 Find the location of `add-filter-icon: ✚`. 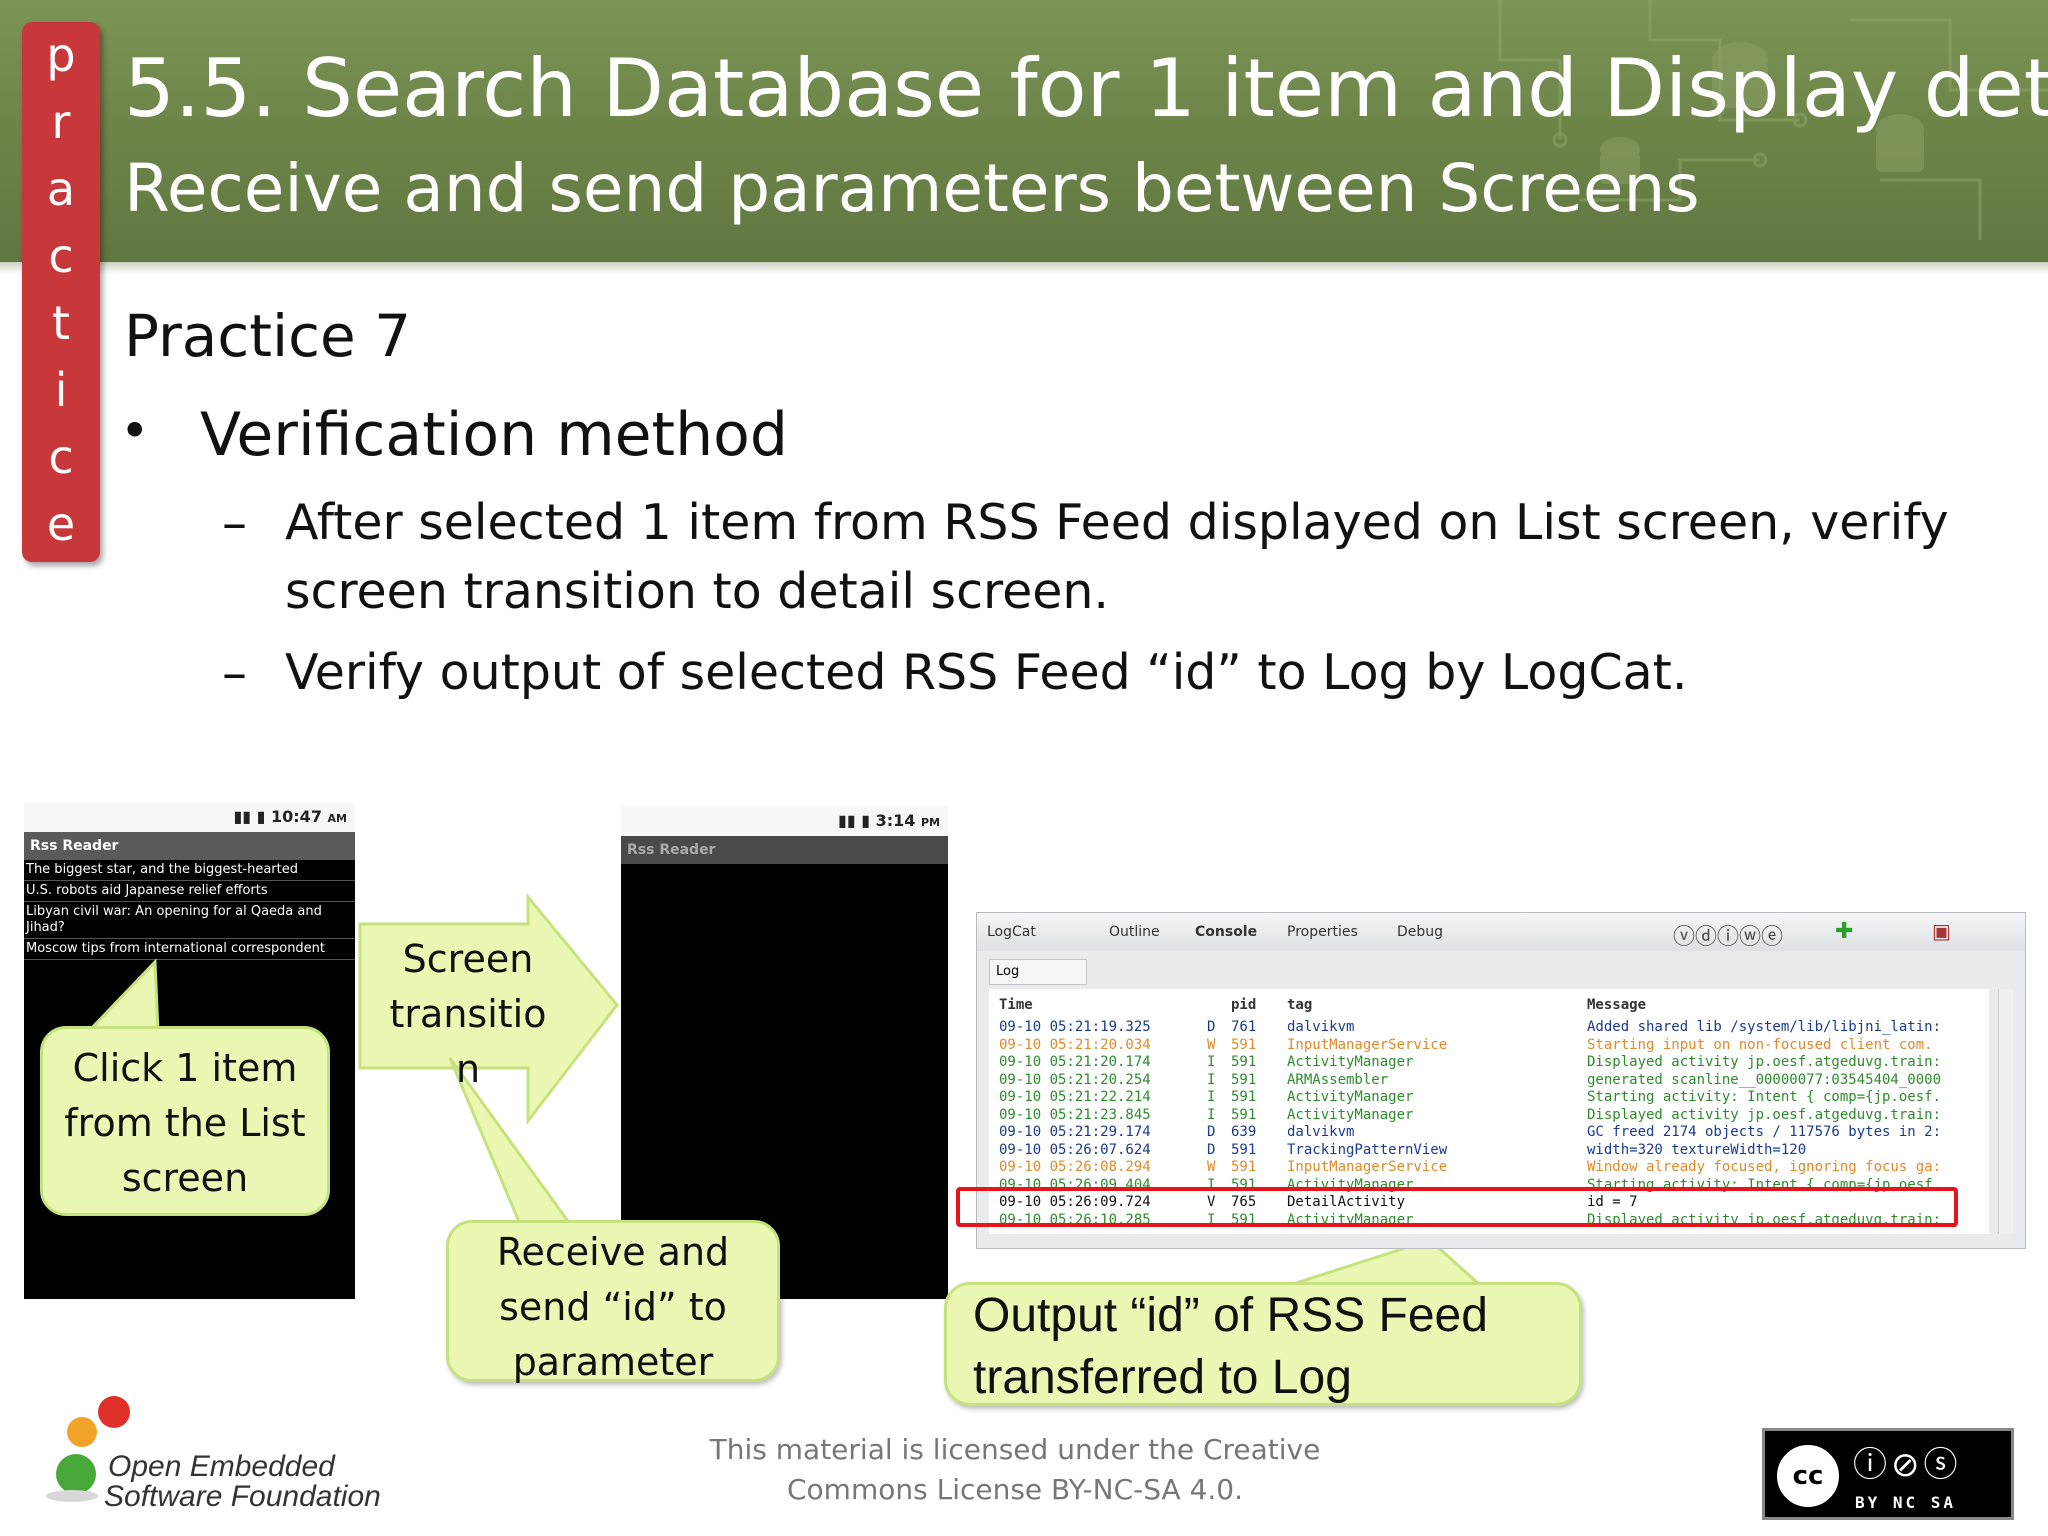

add-filter-icon: ✚ is located at coordinates (1844, 931).